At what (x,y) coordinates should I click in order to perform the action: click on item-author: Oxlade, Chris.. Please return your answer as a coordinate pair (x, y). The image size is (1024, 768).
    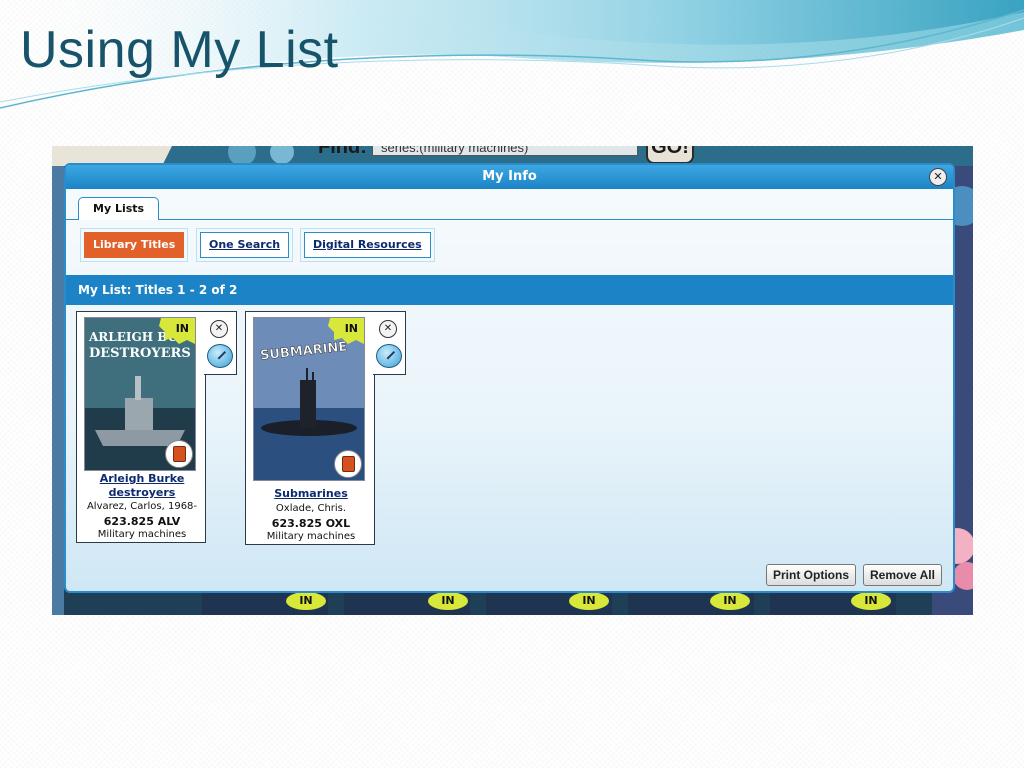
    Looking at the image, I should click on (311, 508).